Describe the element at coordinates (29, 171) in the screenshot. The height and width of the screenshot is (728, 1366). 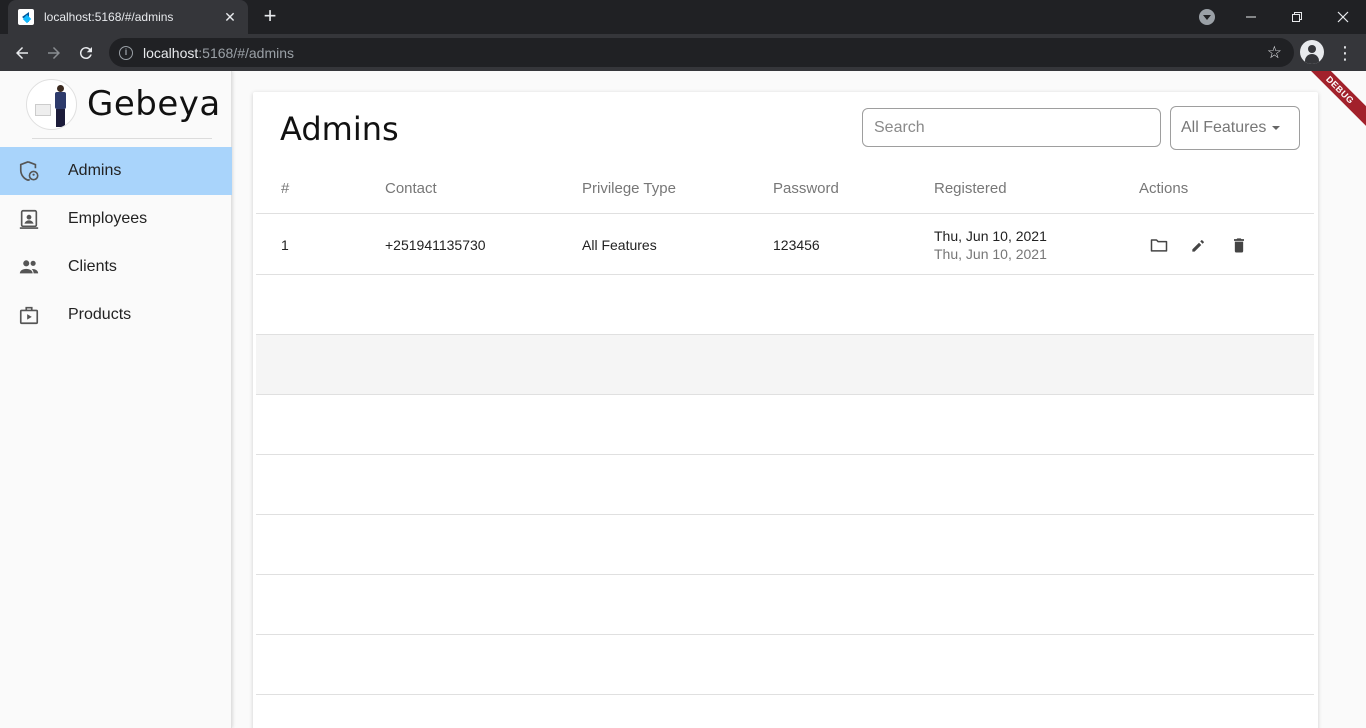
I see `admin-shield-icon` at that location.